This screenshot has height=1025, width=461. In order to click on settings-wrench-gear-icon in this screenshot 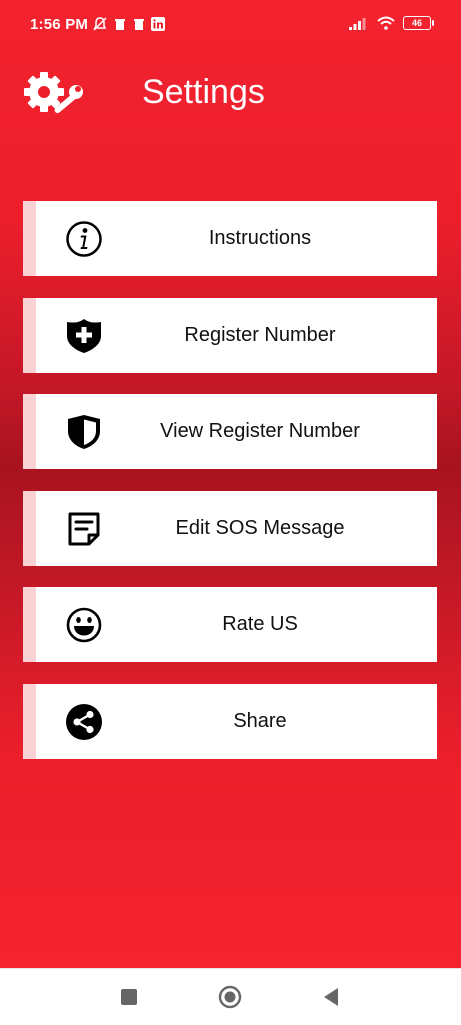, I will do `click(53, 93)`.